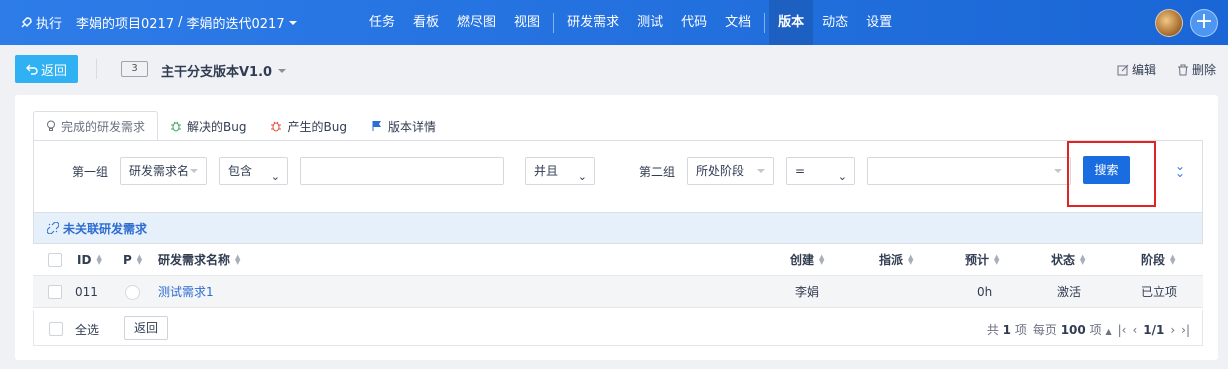 The width and height of the screenshot is (1228, 369). I want to click on text: 每页, so click(1044, 330).